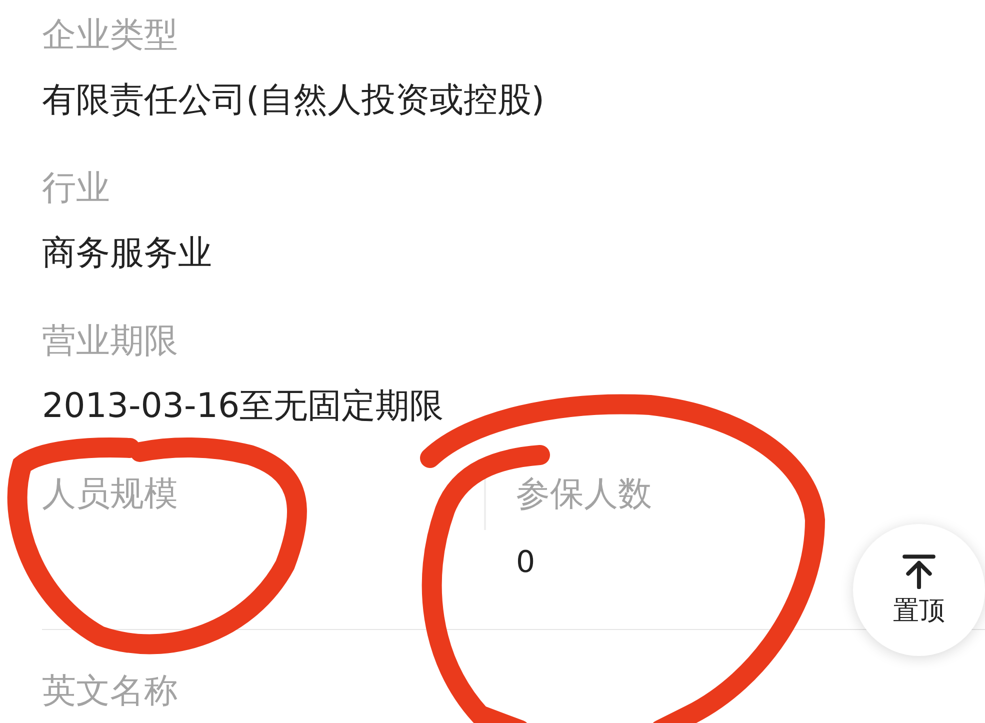  What do you see at coordinates (526, 563) in the screenshot?
I see `field-value: 0` at bounding box center [526, 563].